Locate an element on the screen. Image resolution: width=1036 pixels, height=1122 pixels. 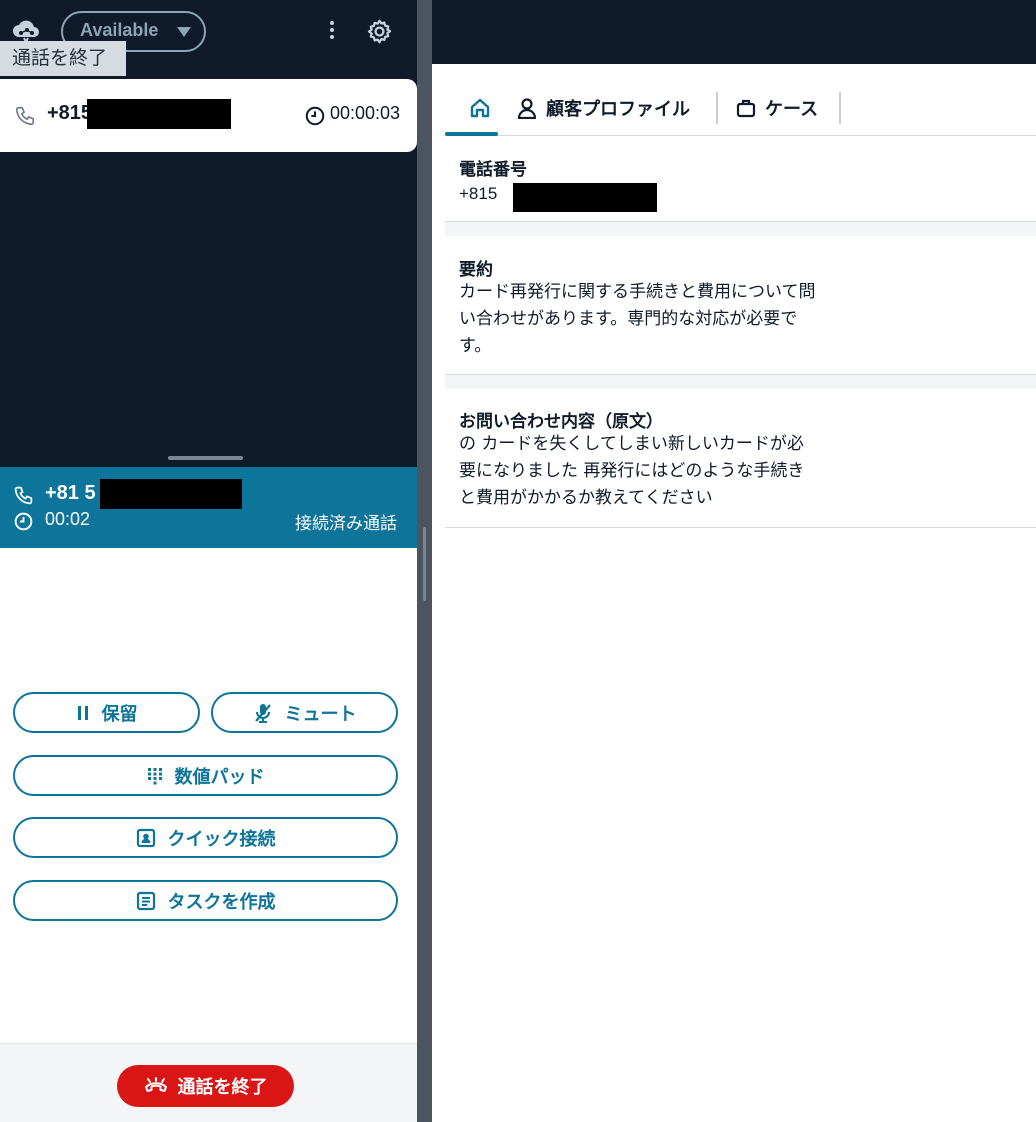
divider-handle is located at coordinates (424, 564).